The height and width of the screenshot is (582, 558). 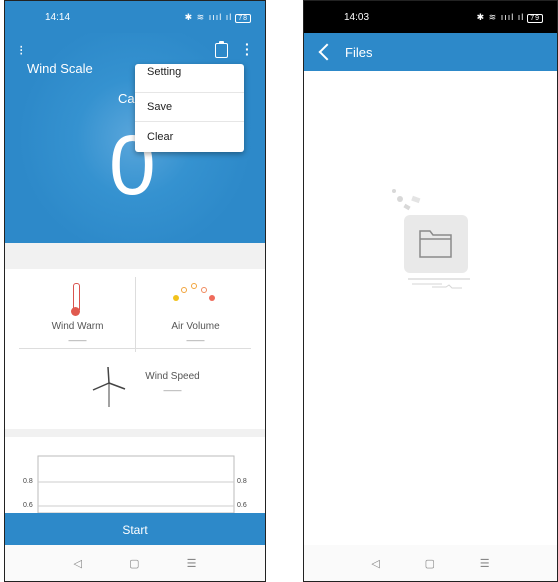 What do you see at coordinates (135, 530) in the screenshot?
I see `start-button: Start` at bounding box center [135, 530].